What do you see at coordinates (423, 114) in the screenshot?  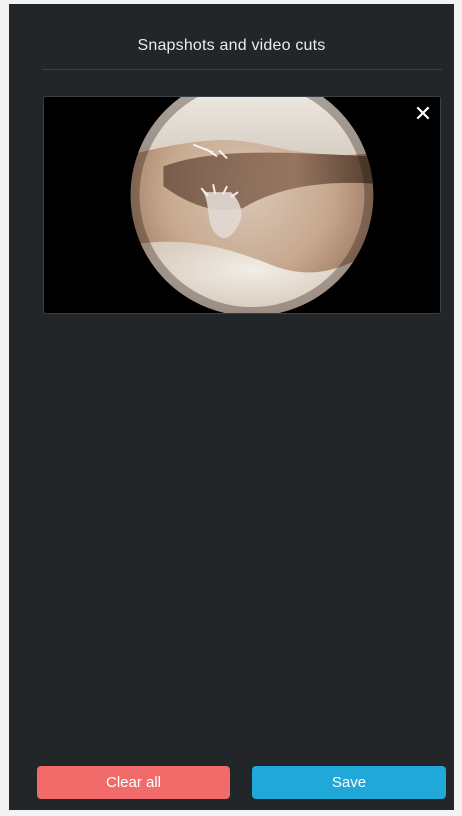 I see `close-icon: ✕` at bounding box center [423, 114].